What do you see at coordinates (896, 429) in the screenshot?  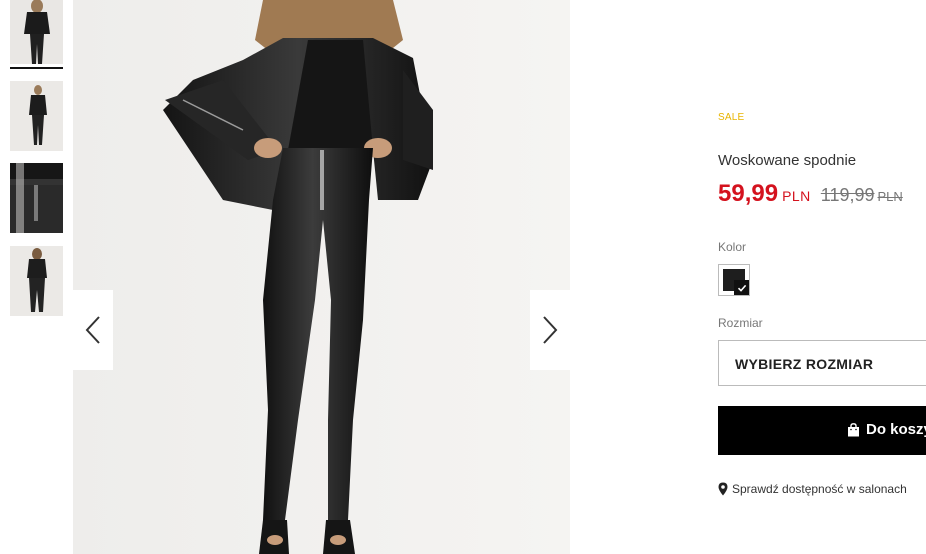 I see `cart-button-label: Do koszyka` at bounding box center [896, 429].